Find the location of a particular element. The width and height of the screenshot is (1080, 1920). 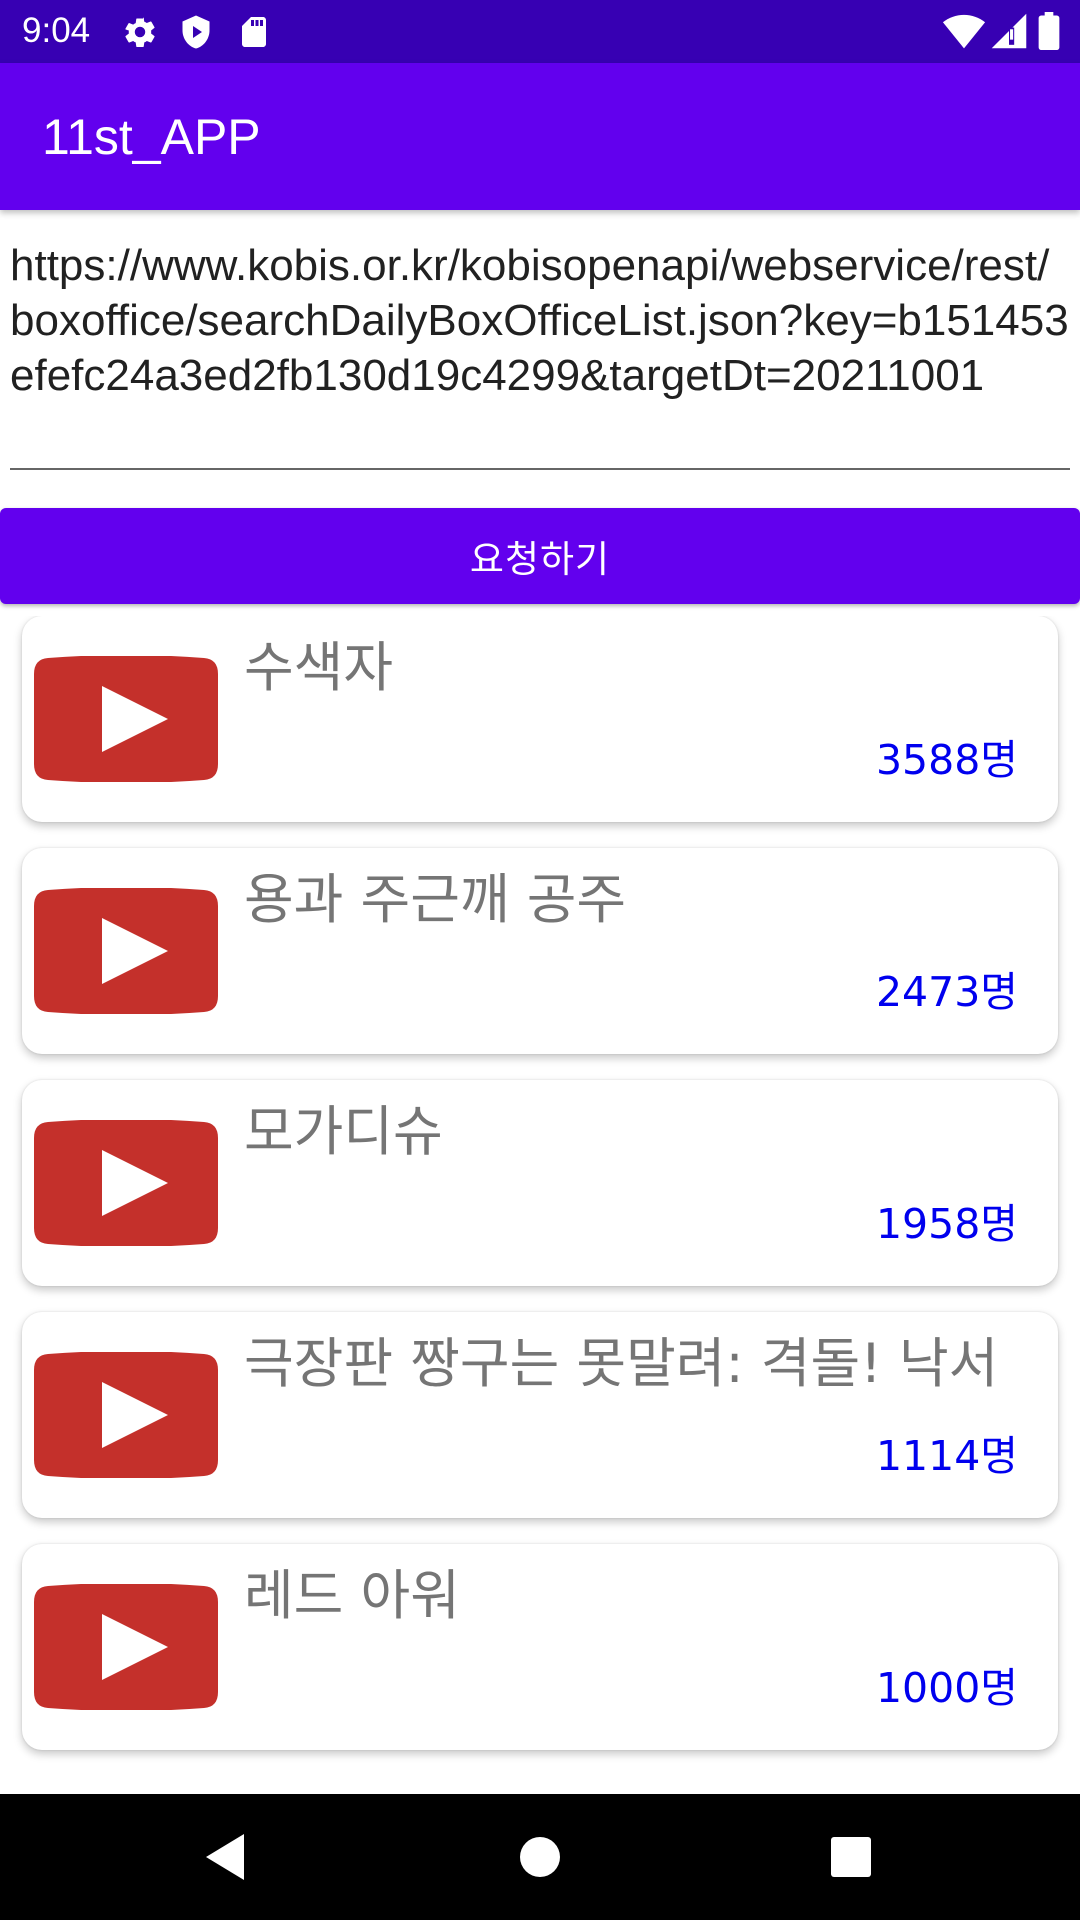

cell-signal-icon is located at coordinates (1009, 31).